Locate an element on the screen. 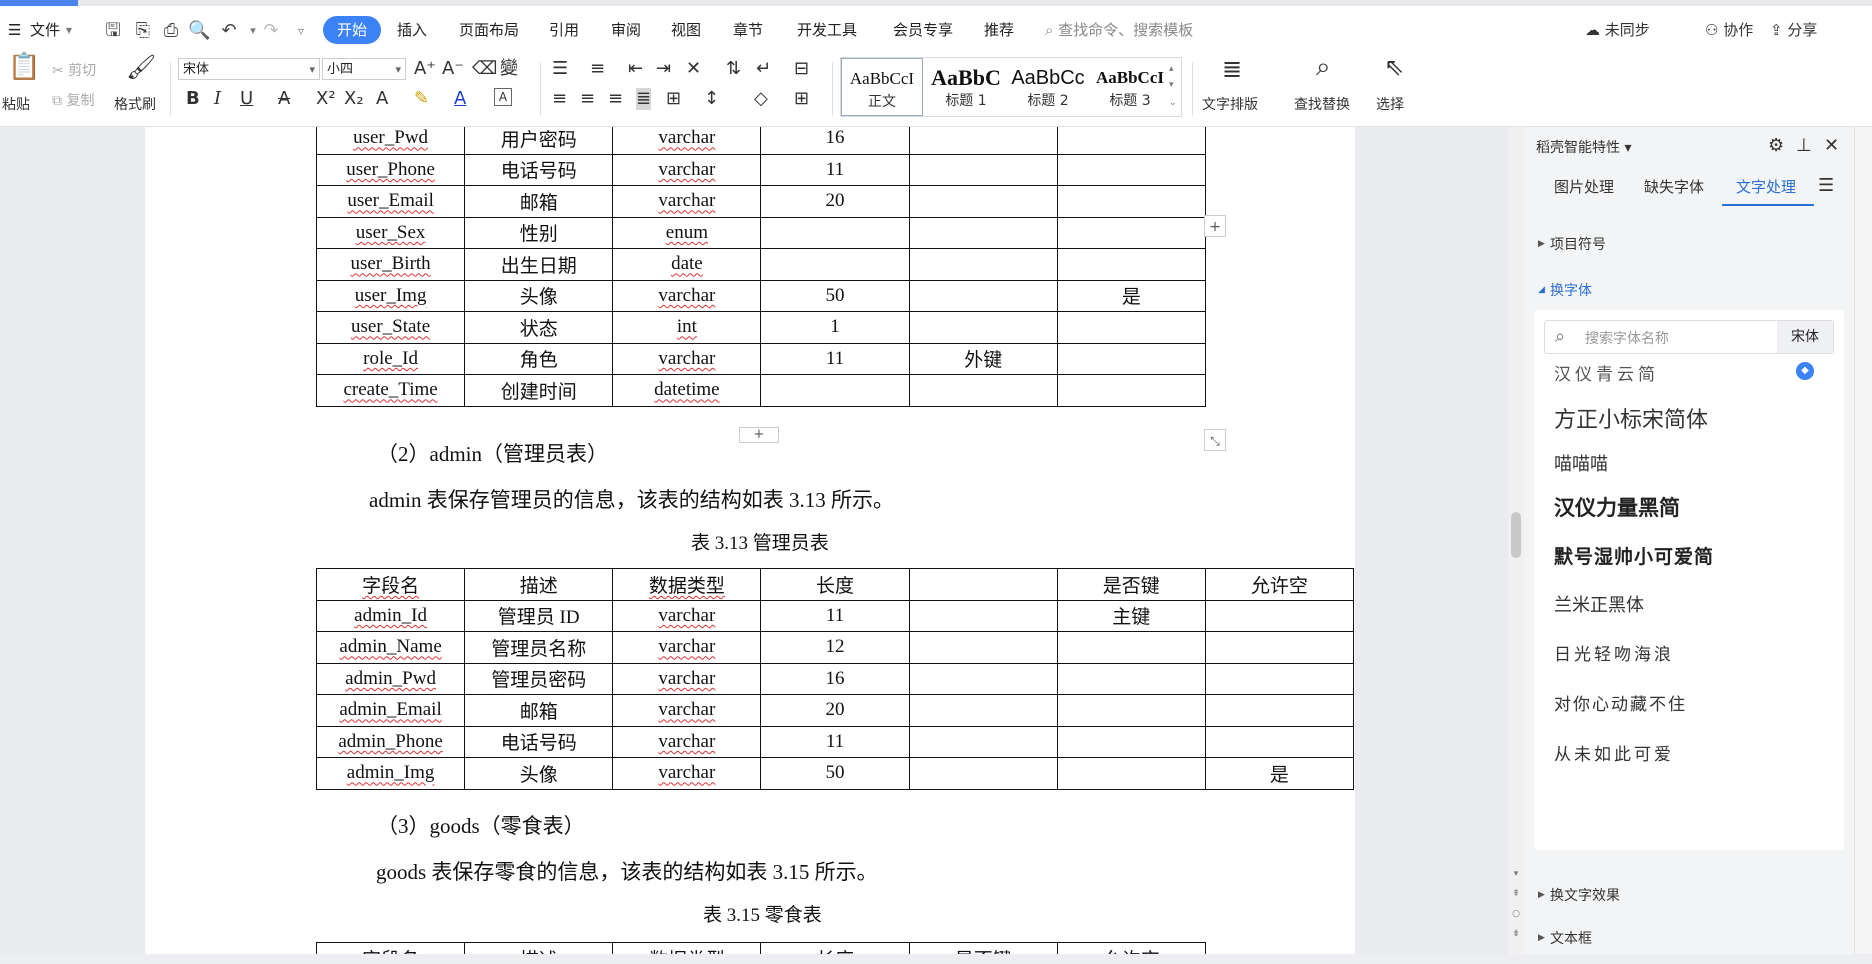 The height and width of the screenshot is (964, 1872). grow-font-icon: A⁺ is located at coordinates (425, 69).